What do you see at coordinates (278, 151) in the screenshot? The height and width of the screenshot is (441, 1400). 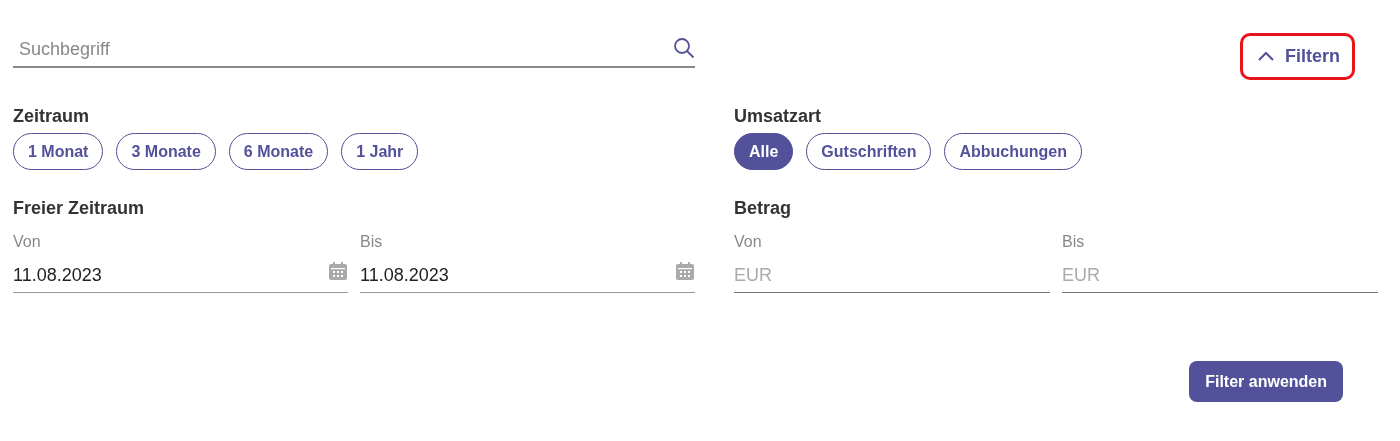 I see `filter-chip: 6 Monate` at bounding box center [278, 151].